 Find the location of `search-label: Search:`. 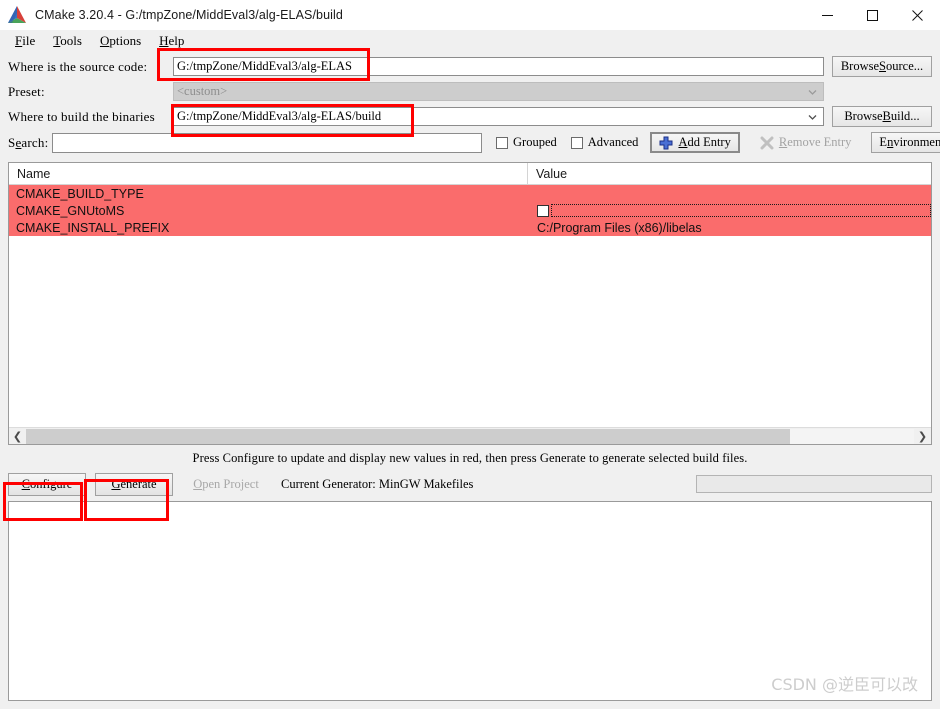

search-label: Search: is located at coordinates (30, 143).